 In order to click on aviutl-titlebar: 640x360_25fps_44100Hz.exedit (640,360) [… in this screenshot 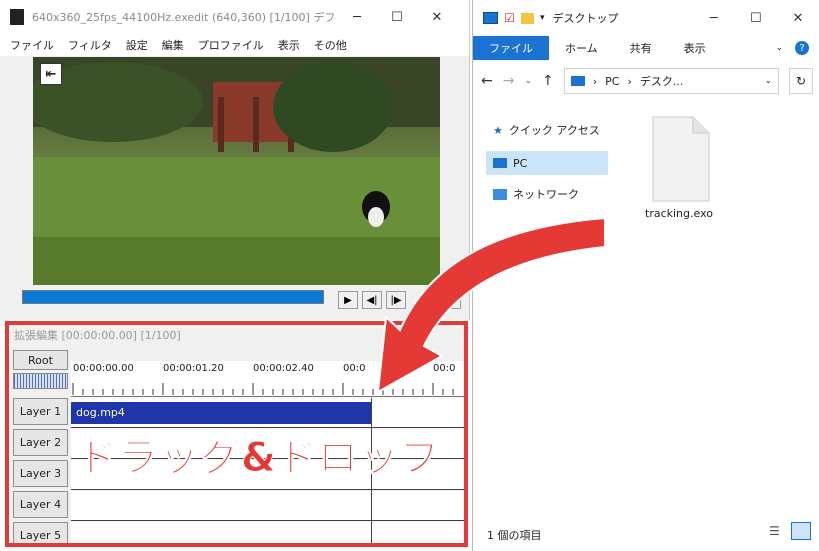, I will do `click(234, 17)`.